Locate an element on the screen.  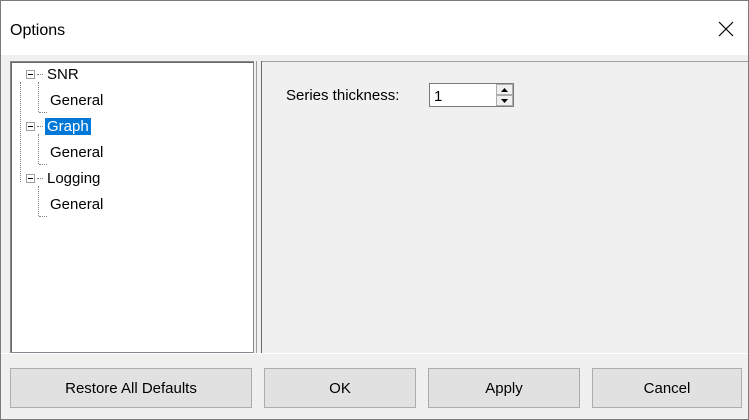
spinner-buttons is located at coordinates (504, 95).